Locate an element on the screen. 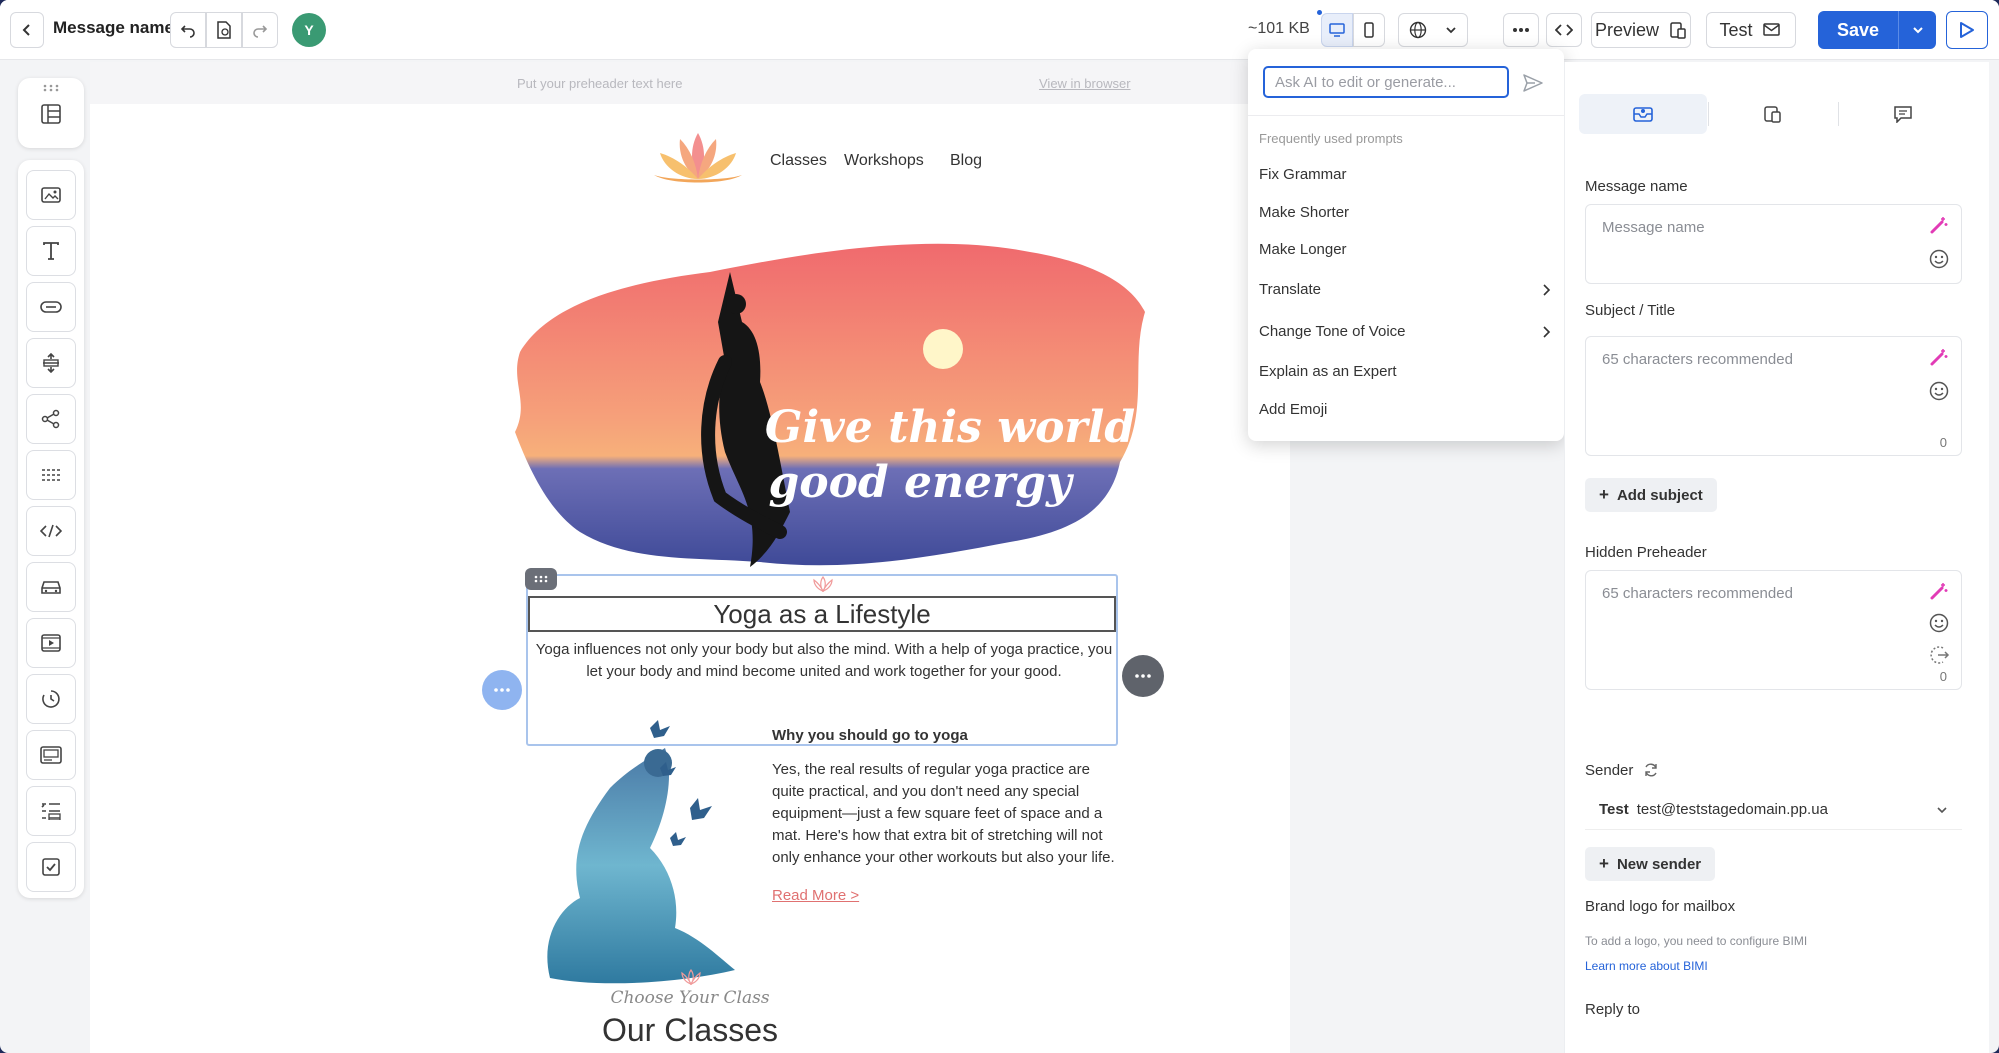 The width and height of the screenshot is (1999, 1053). send-icon is located at coordinates (1533, 83).